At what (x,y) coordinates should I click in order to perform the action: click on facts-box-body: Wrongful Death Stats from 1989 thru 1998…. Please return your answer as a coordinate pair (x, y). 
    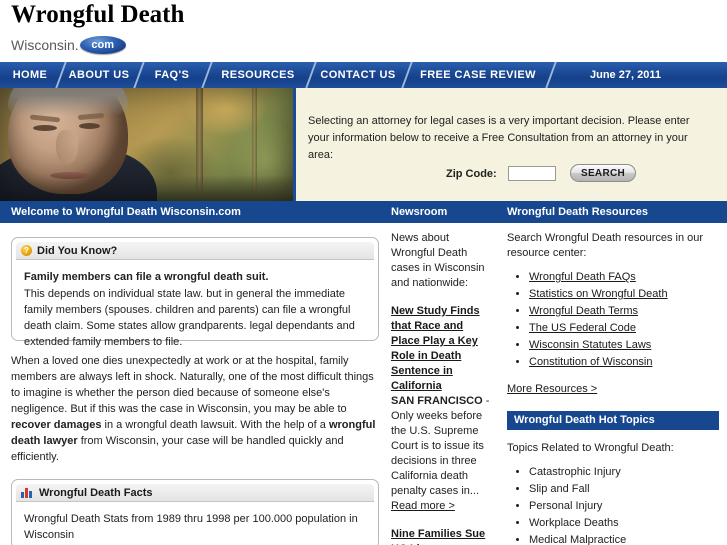
    Looking at the image, I should click on (191, 527).